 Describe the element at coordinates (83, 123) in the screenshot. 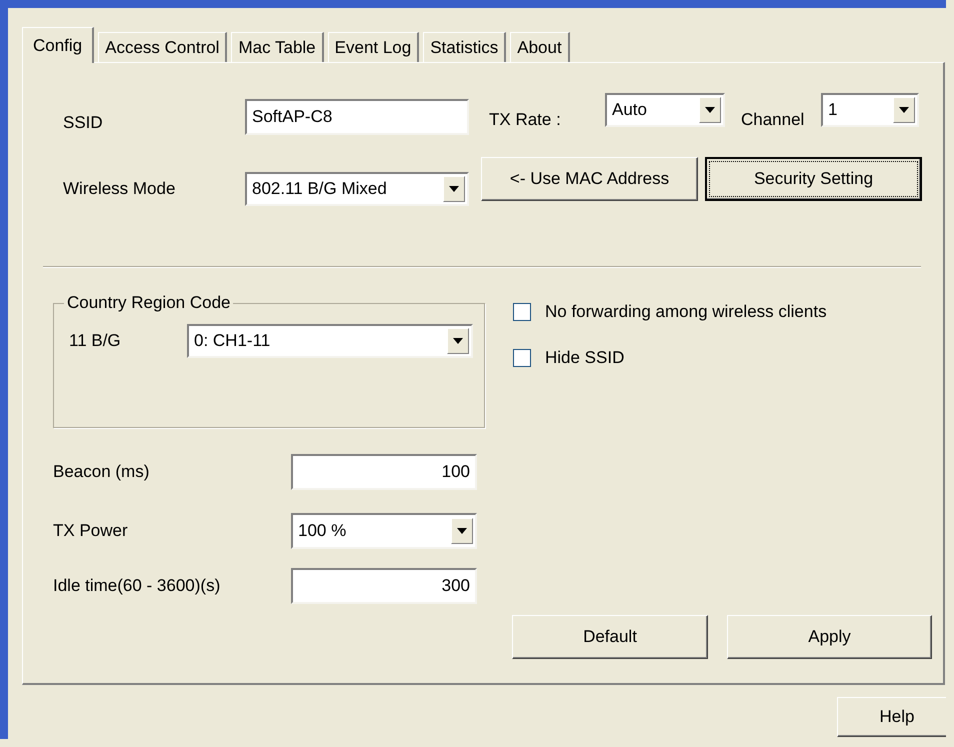

I see `field-label: SSID` at that location.